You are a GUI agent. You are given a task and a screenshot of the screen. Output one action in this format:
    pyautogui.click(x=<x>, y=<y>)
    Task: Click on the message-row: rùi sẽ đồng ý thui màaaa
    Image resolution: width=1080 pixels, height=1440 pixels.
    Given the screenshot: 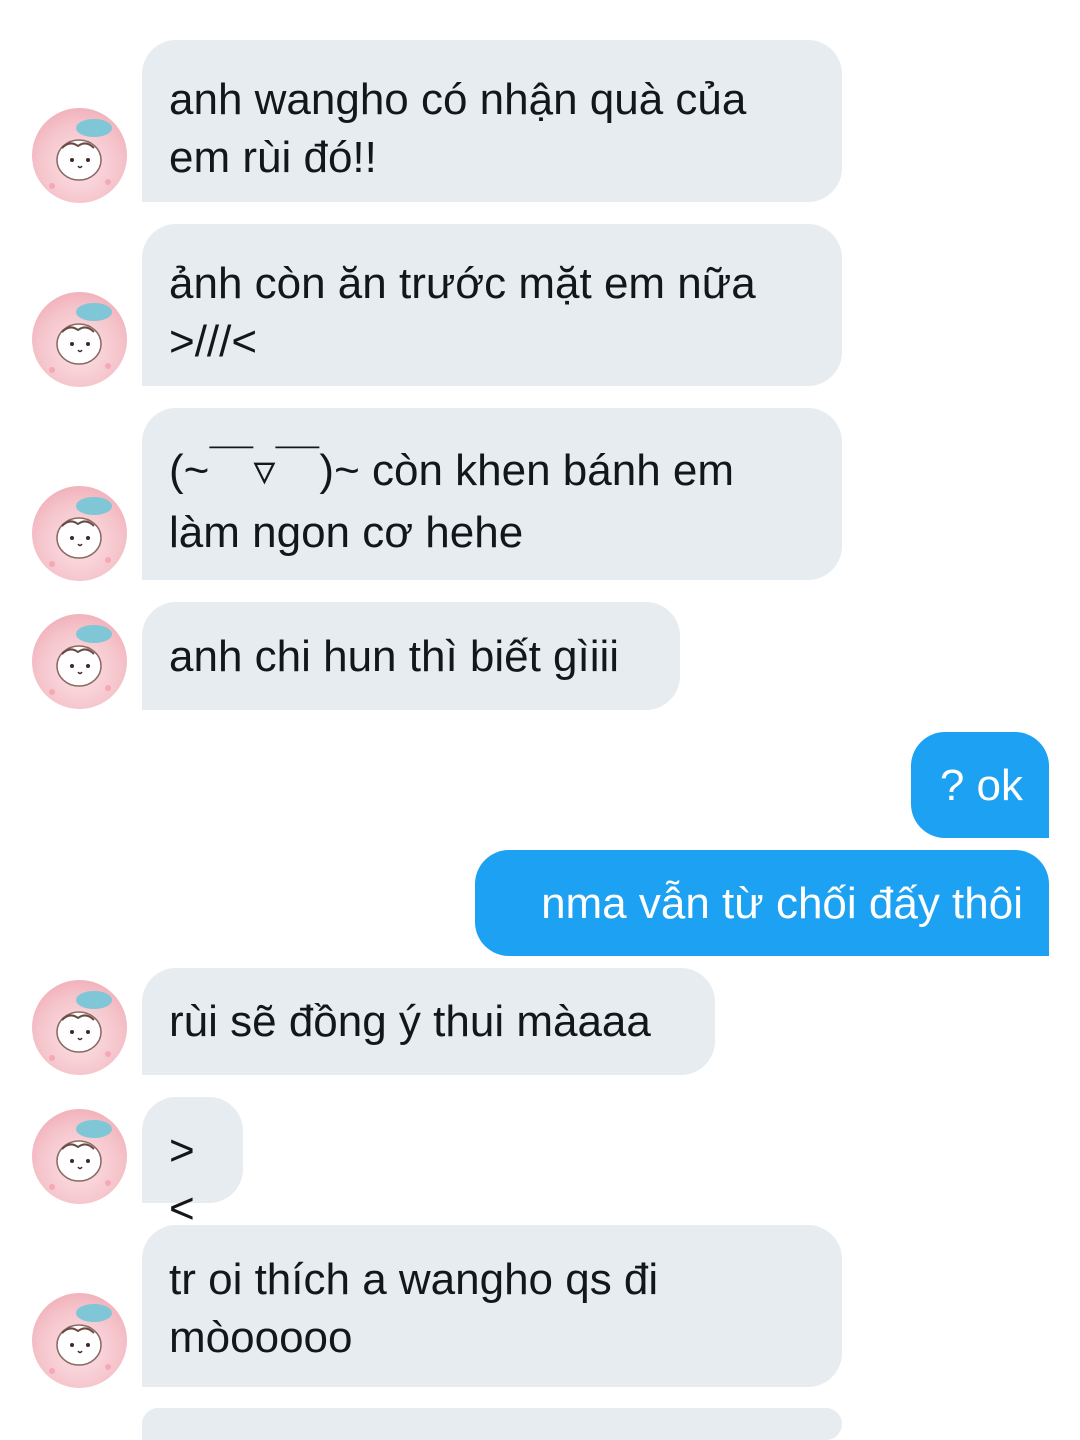 What is the action you would take?
    pyautogui.click(x=540, y=1021)
    